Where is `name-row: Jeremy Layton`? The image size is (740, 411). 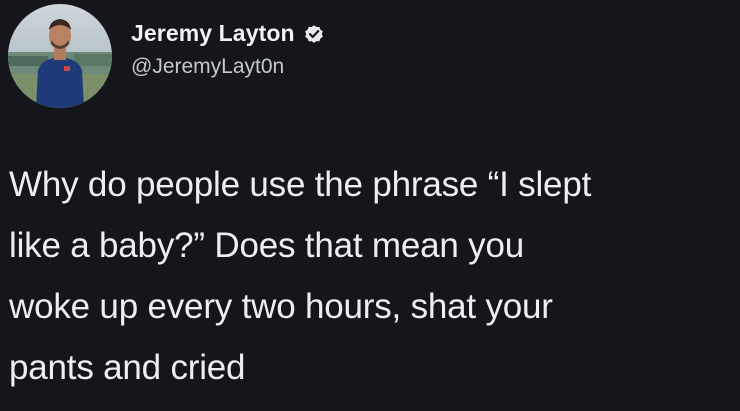
name-row: Jeremy Layton is located at coordinates (228, 33).